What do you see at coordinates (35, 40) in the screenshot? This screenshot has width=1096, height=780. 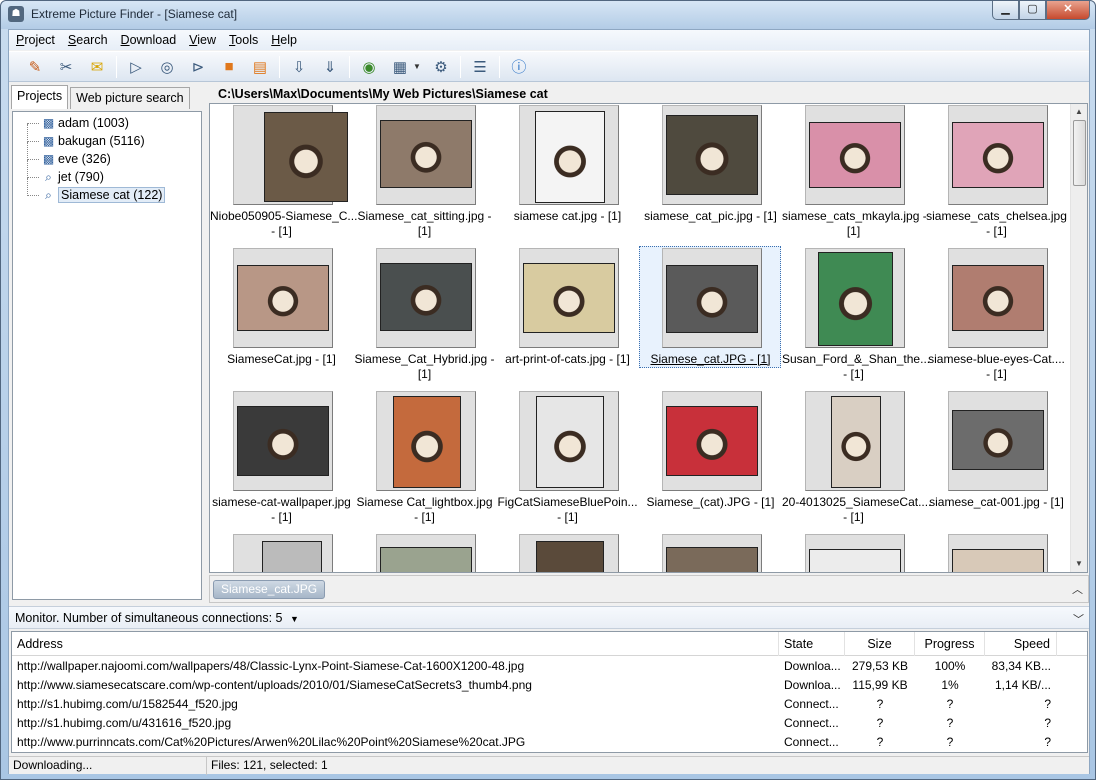 I see `menu-project: Project` at bounding box center [35, 40].